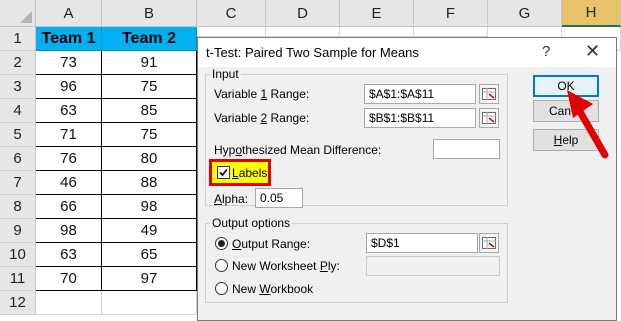  I want to click on variable2-range-label: Variable 2 Range:, so click(262, 118).